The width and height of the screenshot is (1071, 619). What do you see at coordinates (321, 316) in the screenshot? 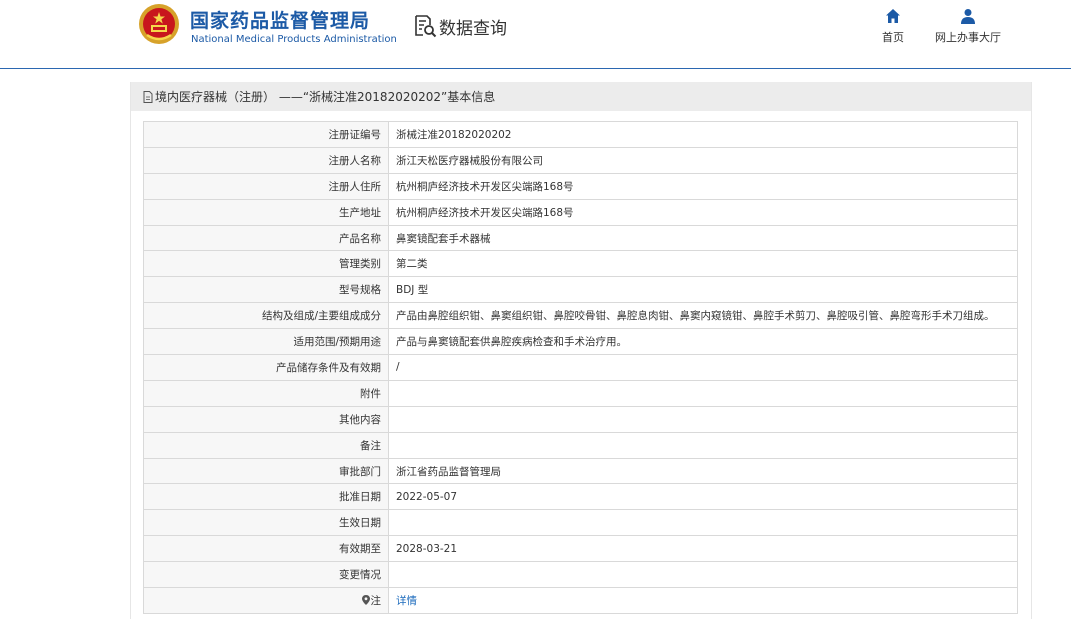
I see `field-label-text: 结构及组成/主要组成成分` at bounding box center [321, 316].